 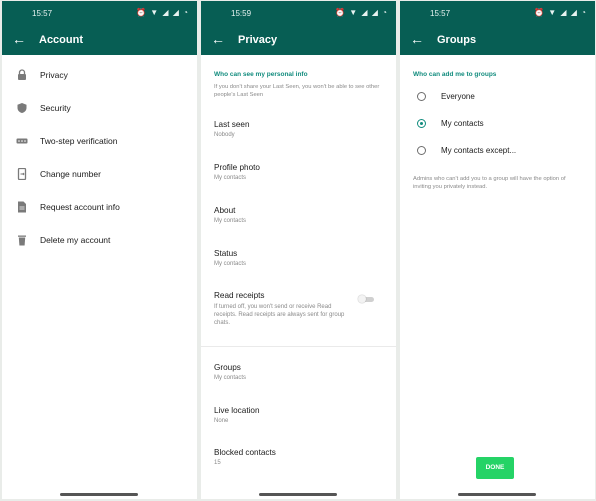 I want to click on account-item-label: Two-step verification, so click(x=79, y=141).